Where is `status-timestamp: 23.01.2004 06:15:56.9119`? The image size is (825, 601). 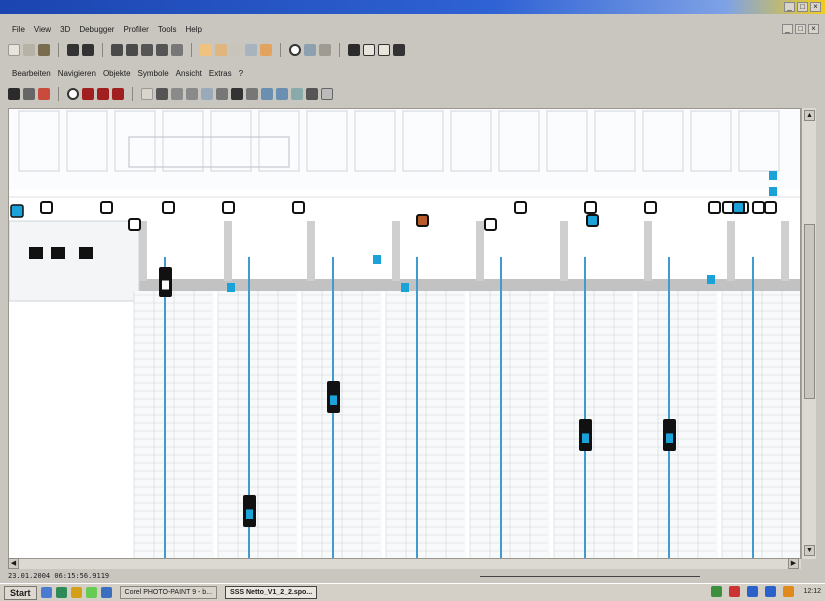
status-timestamp: 23.01.2004 06:15:56.9119 is located at coordinates (59, 576).